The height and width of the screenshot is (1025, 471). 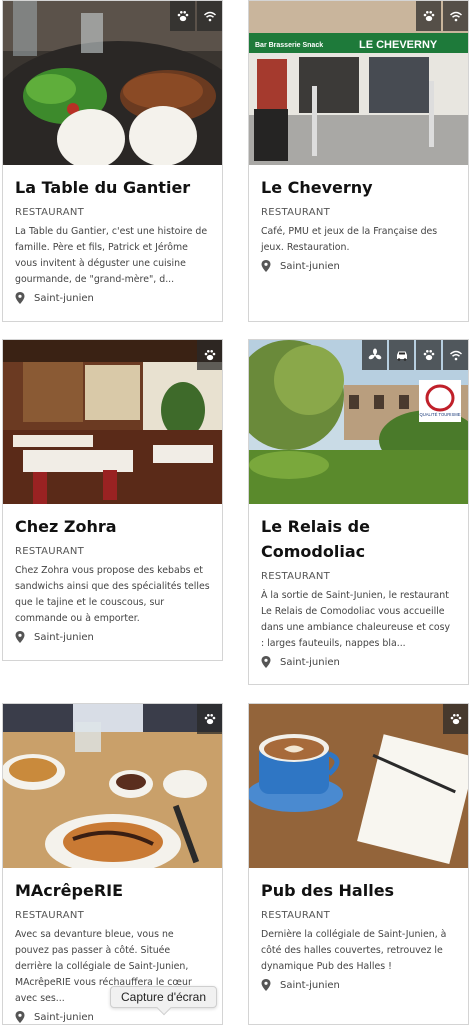 What do you see at coordinates (112, 890) in the screenshot?
I see `listing-title: MAcrêpeRIE` at bounding box center [112, 890].